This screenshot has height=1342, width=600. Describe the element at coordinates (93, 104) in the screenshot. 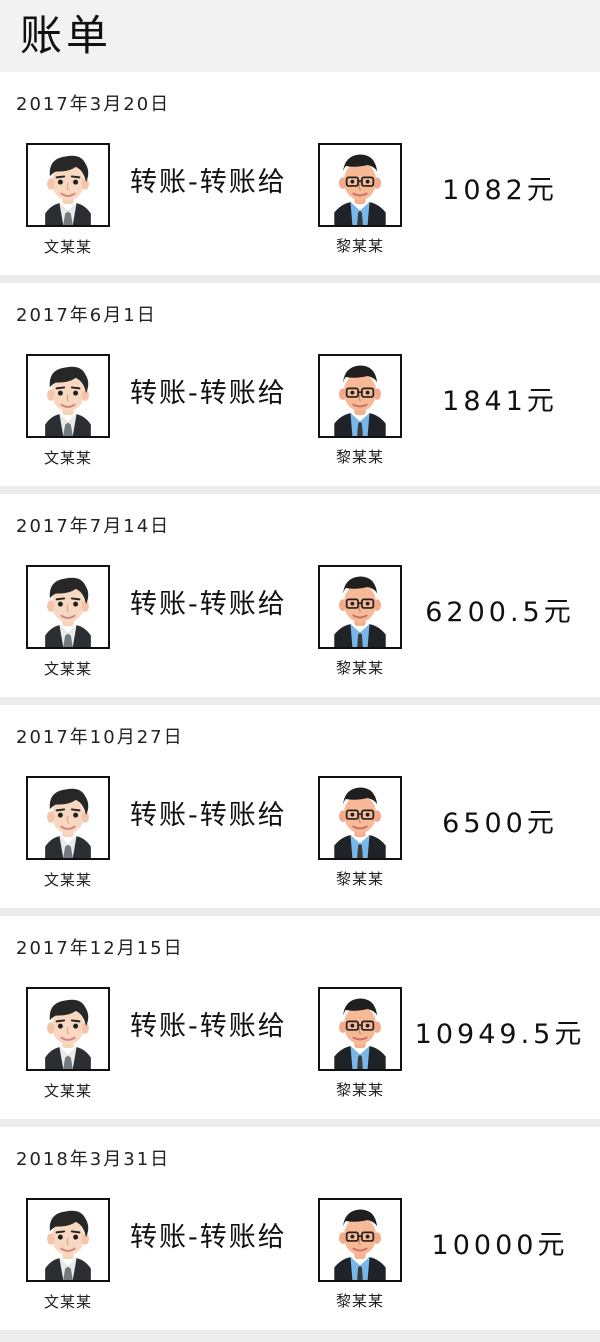

I see `transaction-date: 2017年3月20日` at that location.